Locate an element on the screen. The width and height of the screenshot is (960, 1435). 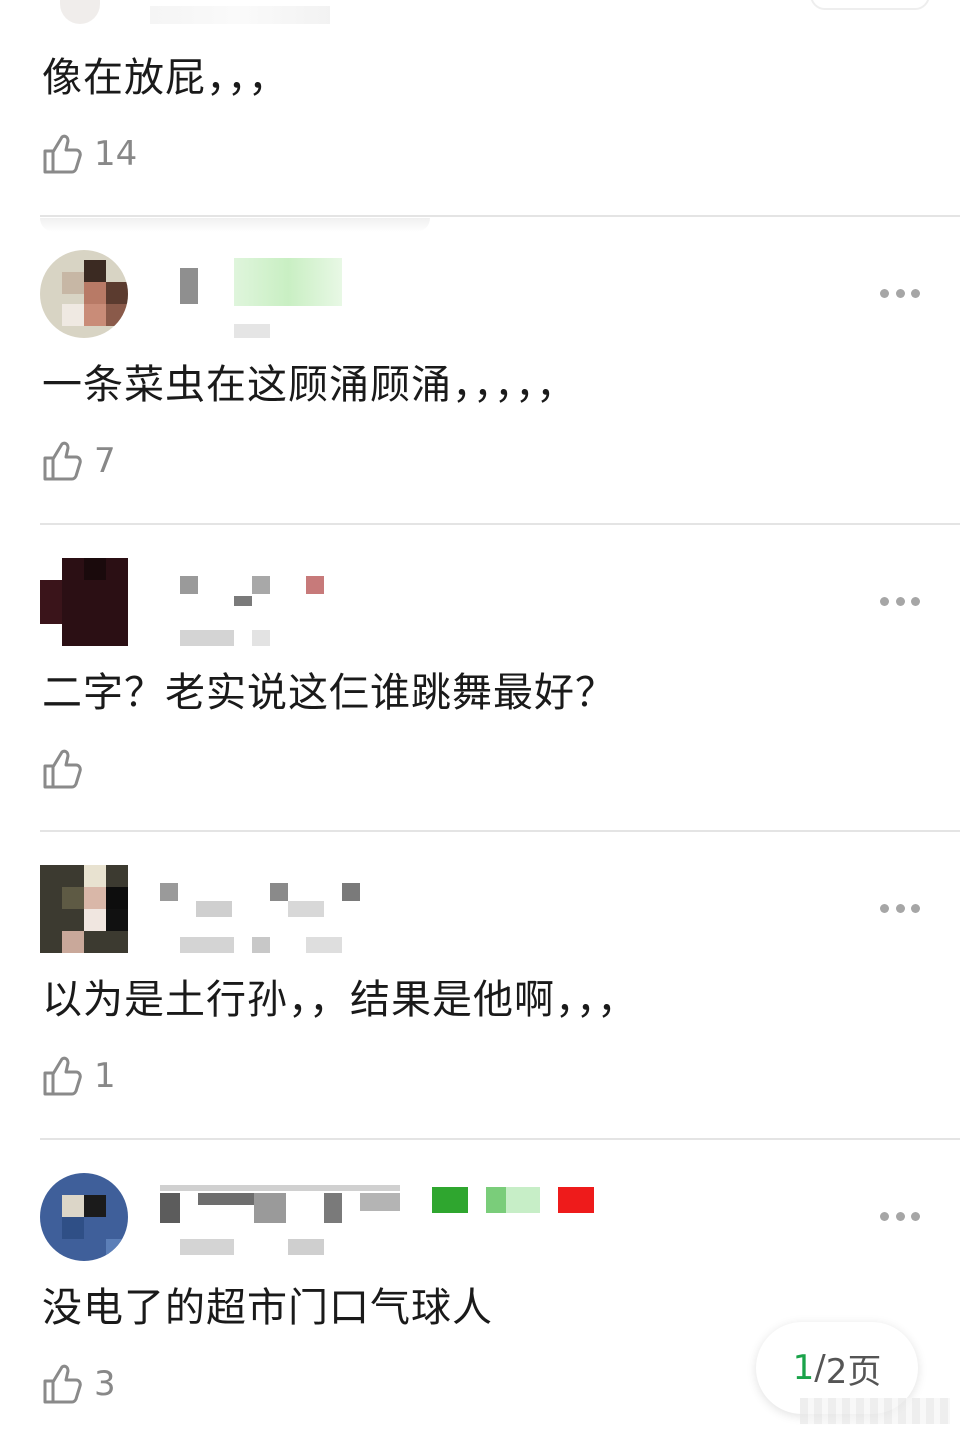
like-button is located at coordinates (68, 769).